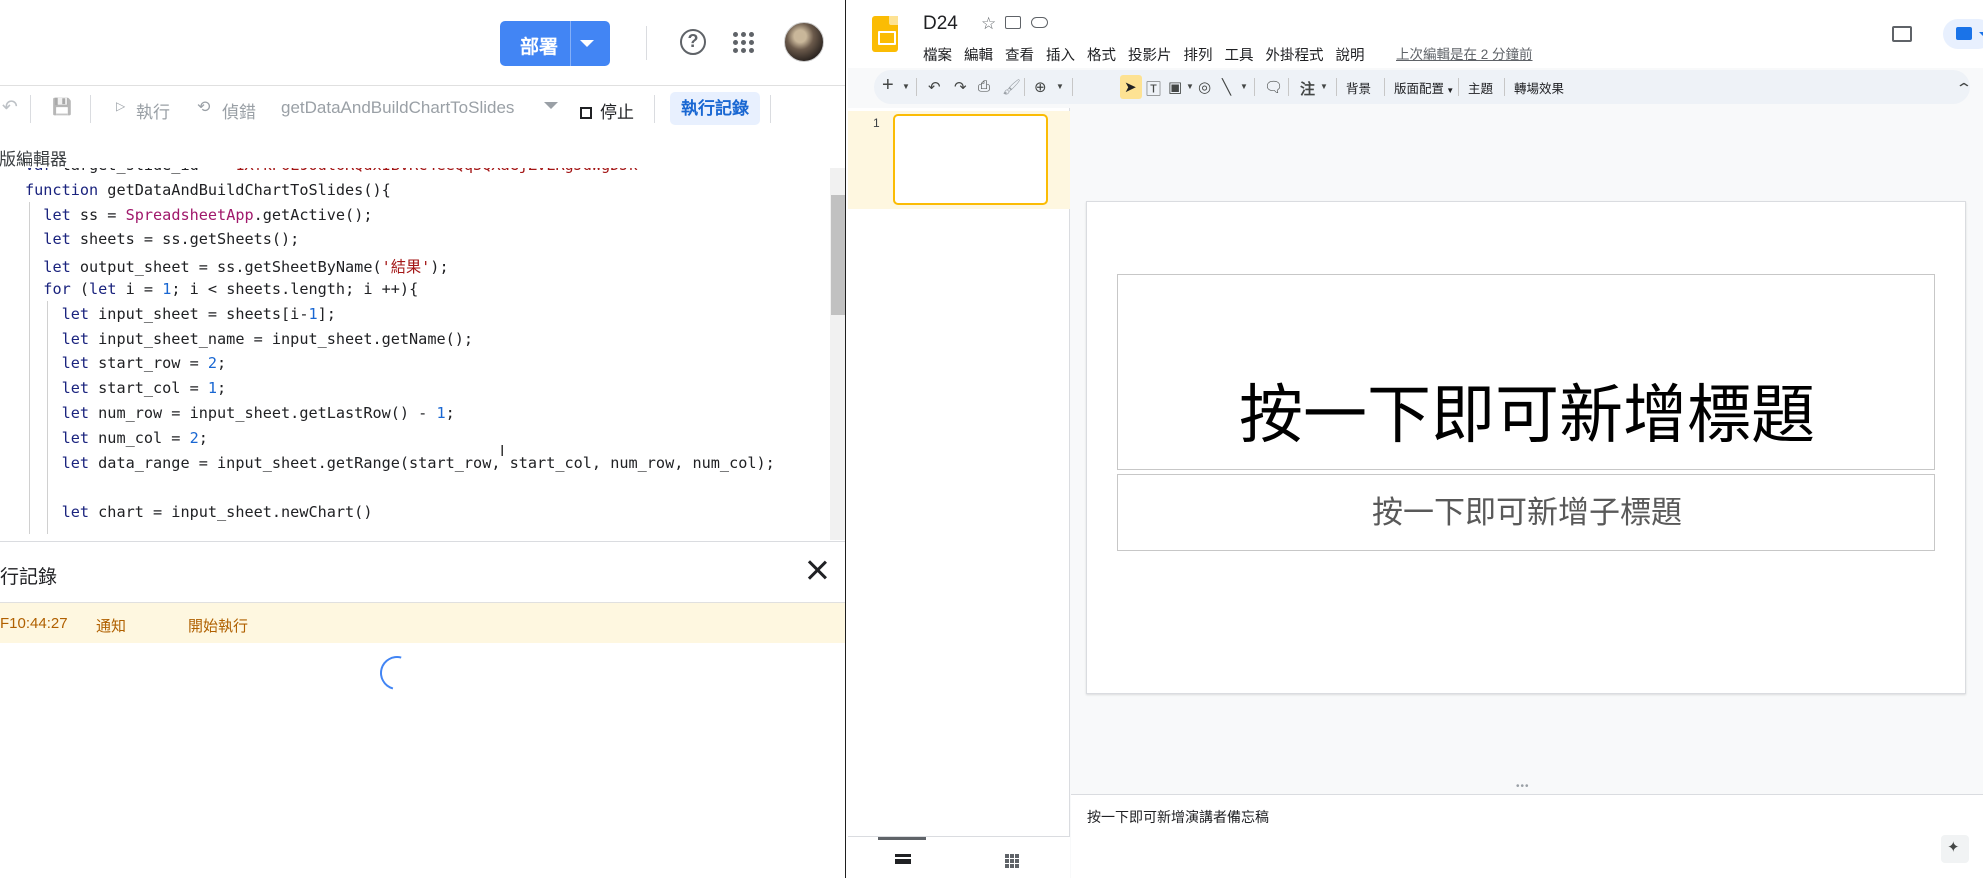 This screenshot has height=878, width=1983. Describe the element at coordinates (134, 437) in the screenshot. I see `code-line: let num_col = 2;` at that location.